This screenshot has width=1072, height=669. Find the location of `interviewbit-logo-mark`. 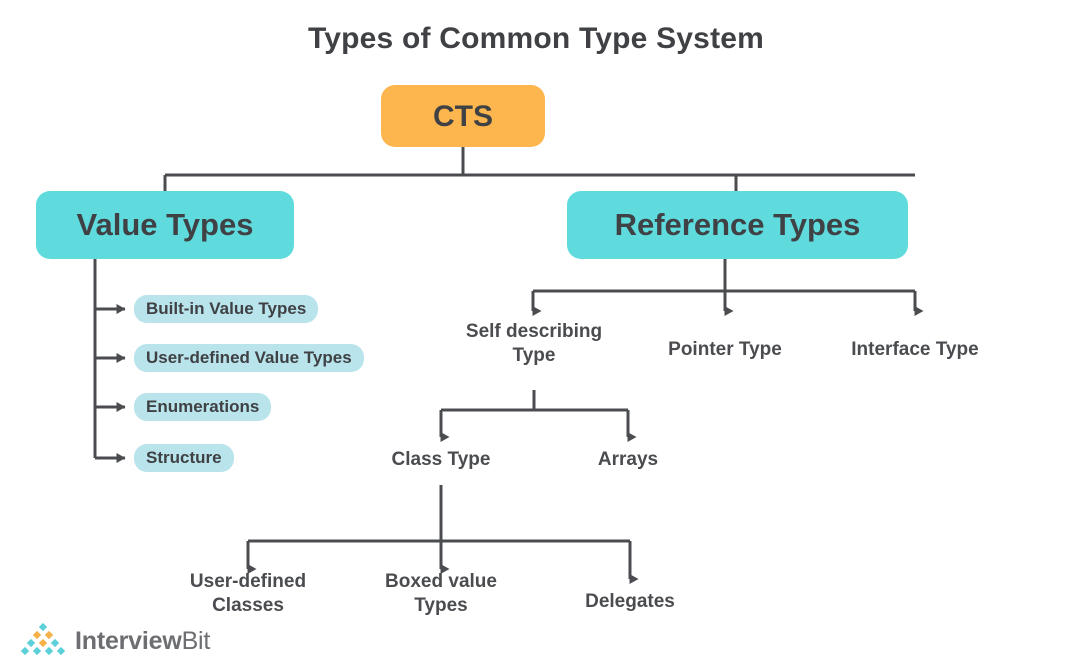

interviewbit-logo-mark is located at coordinates (43, 639).